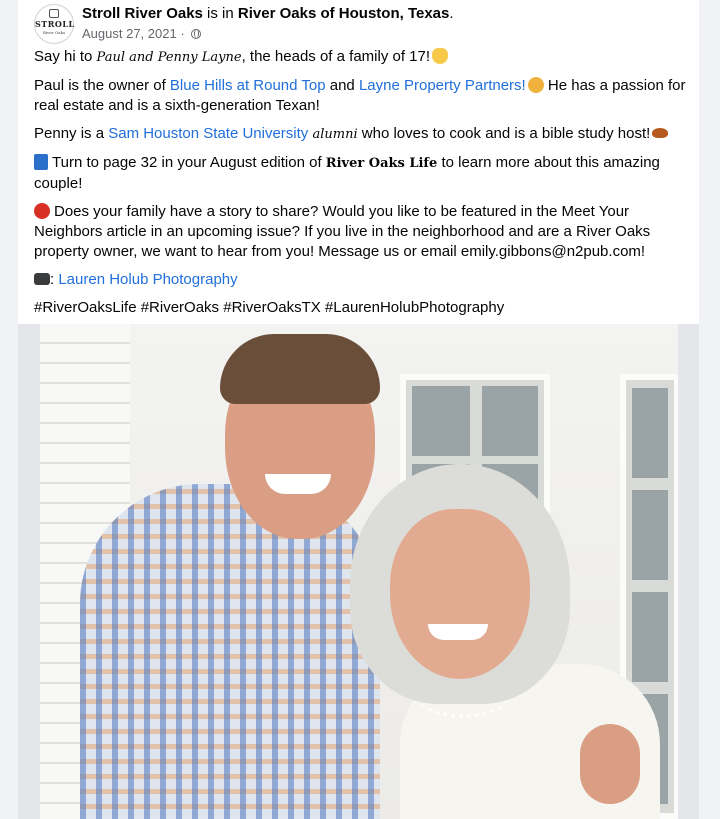 This screenshot has width=720, height=819. Describe the element at coordinates (298, 484) in the screenshot. I see `photo-man-smile` at that location.